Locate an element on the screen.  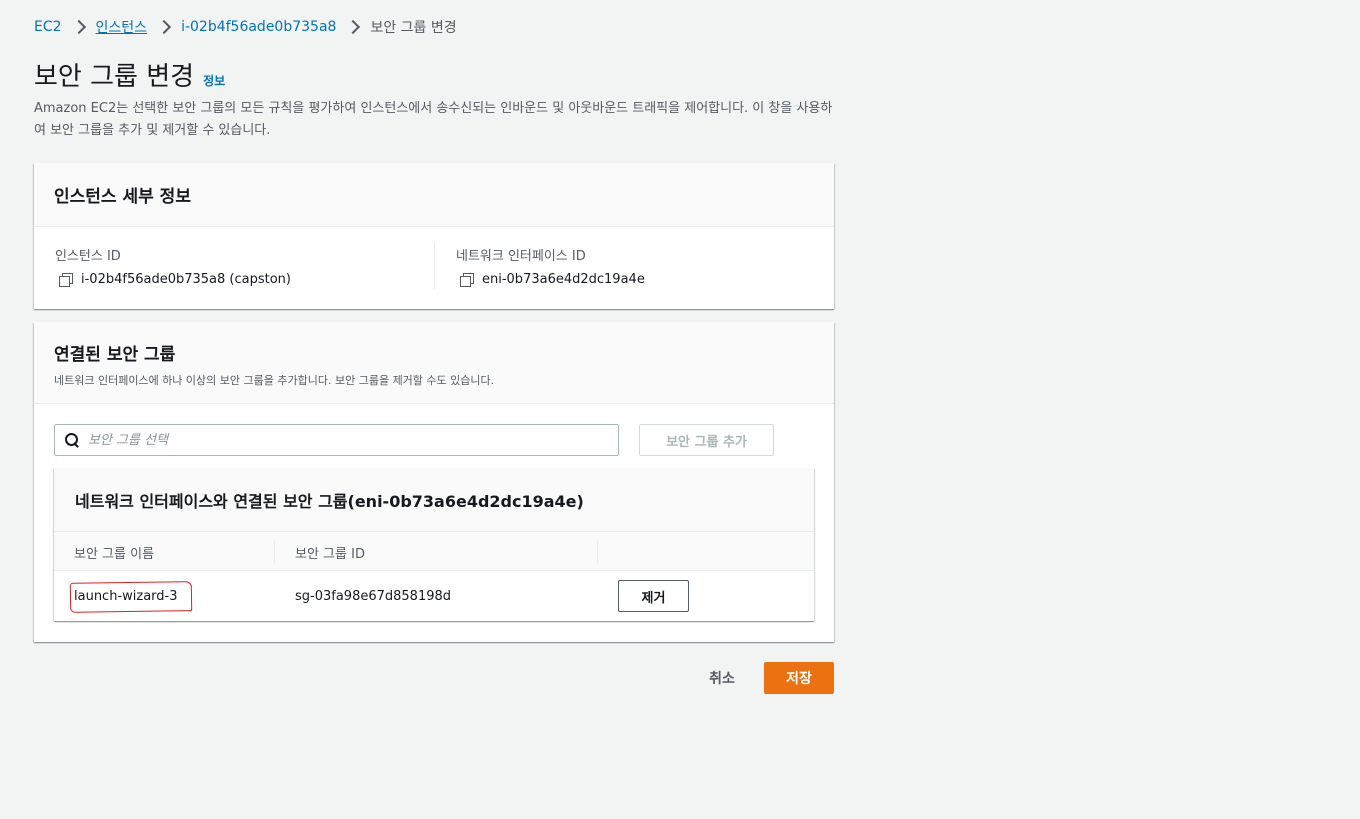
sg-search-box is located at coordinates (336, 440).